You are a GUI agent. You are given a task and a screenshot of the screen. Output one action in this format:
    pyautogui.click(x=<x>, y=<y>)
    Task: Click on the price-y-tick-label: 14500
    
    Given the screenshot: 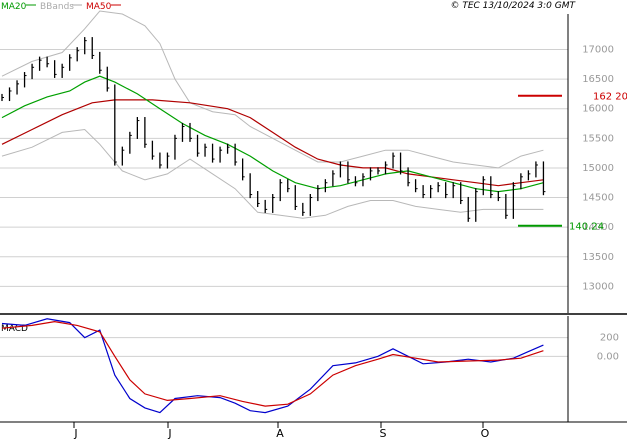 What is the action you would take?
    pyautogui.click(x=598, y=198)
    